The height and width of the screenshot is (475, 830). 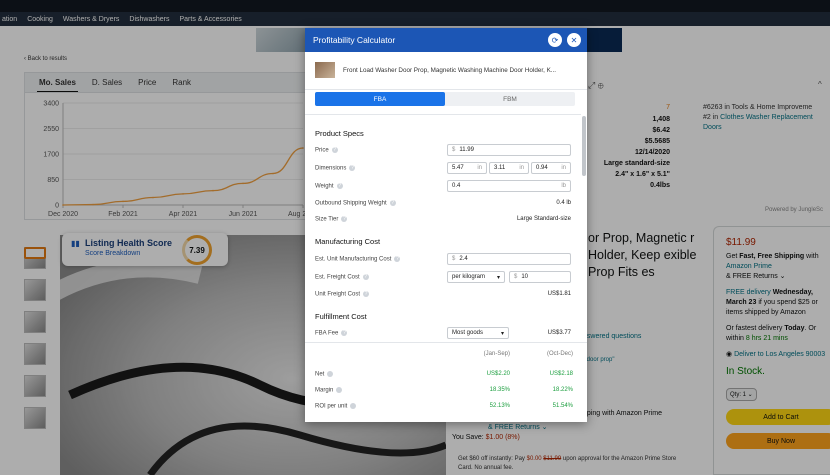 What do you see at coordinates (499, 406) in the screenshot?
I see `roi-jan-sep: 52.13%` at bounding box center [499, 406].